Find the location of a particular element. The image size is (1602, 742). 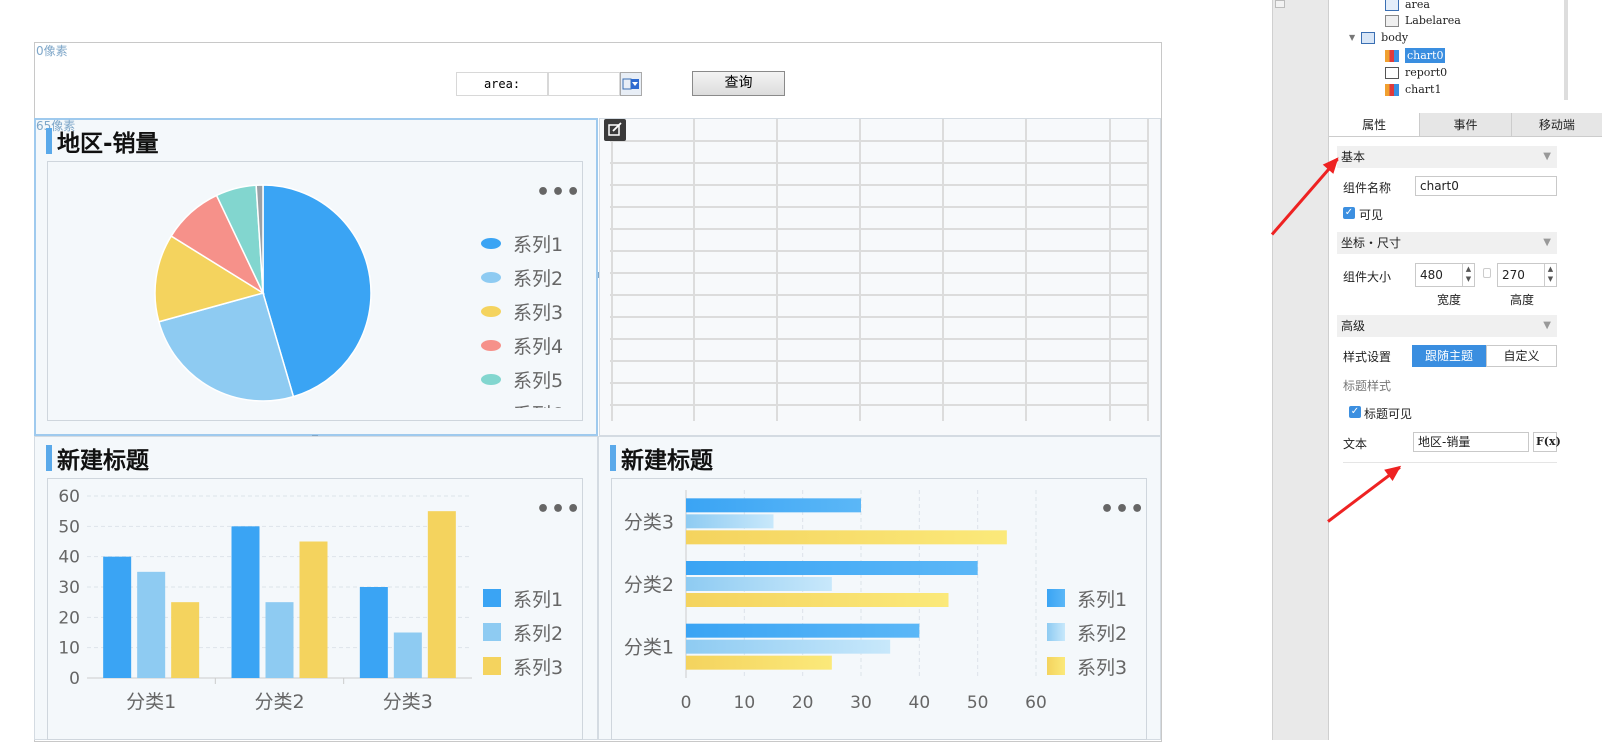

edit-icon is located at coordinates (615, 130).